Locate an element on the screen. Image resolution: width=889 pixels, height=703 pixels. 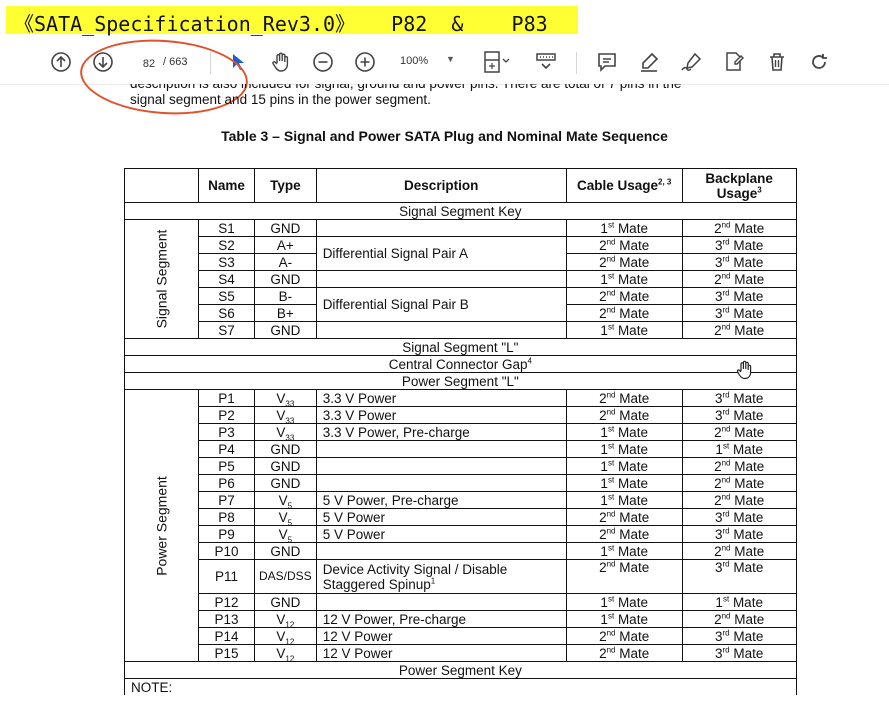
hand-tool-icon is located at coordinates (281, 62).